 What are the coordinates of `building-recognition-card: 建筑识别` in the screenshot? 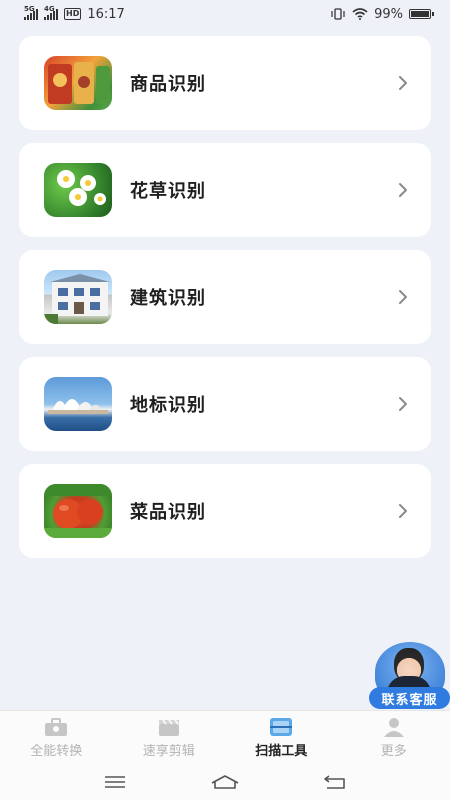 It's located at (225, 297).